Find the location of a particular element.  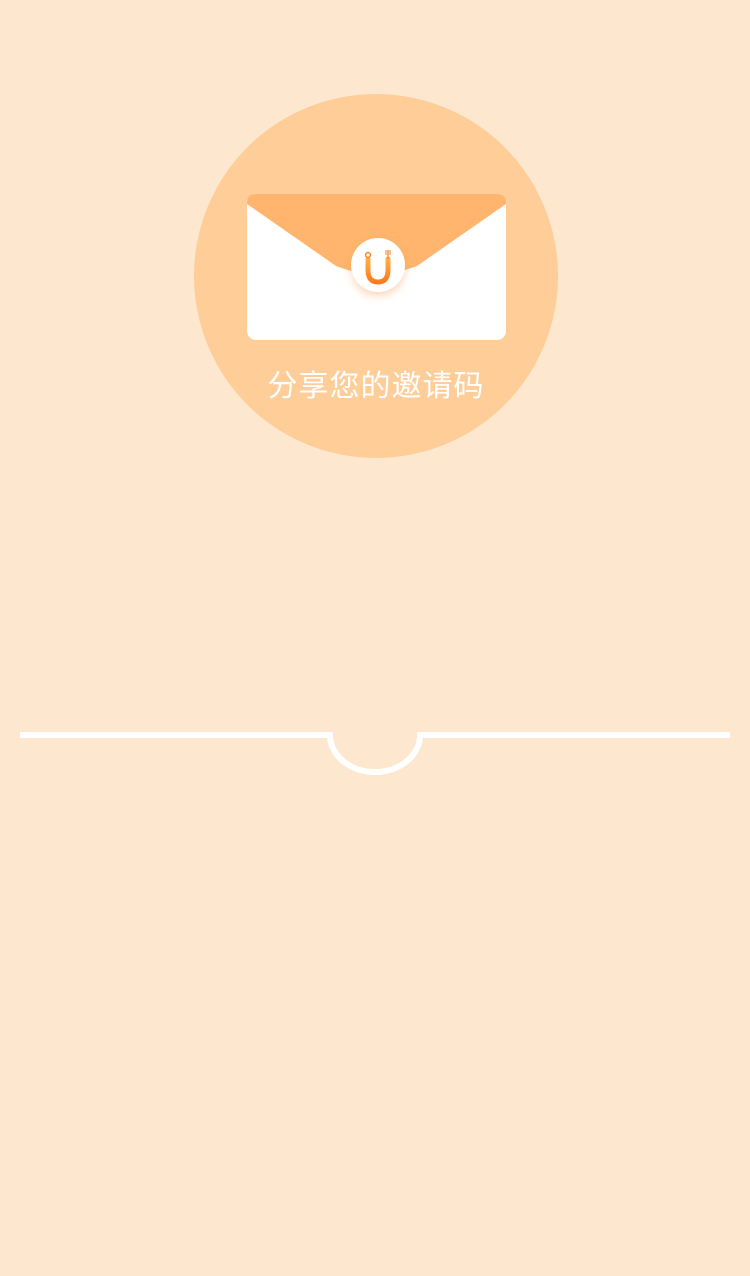

brand-logo-icon is located at coordinates (378, 265).